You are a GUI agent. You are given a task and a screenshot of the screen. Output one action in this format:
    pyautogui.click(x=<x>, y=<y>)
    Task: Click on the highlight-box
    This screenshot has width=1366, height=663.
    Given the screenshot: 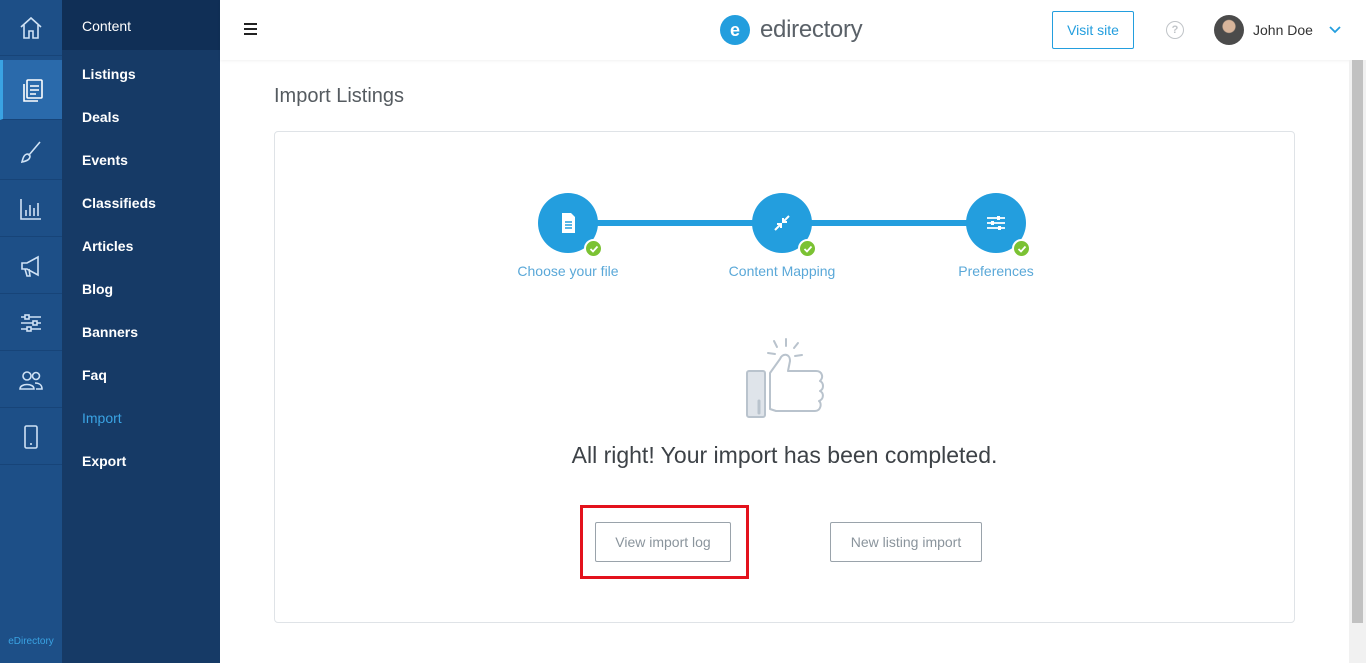 What is the action you would take?
    pyautogui.click(x=664, y=542)
    